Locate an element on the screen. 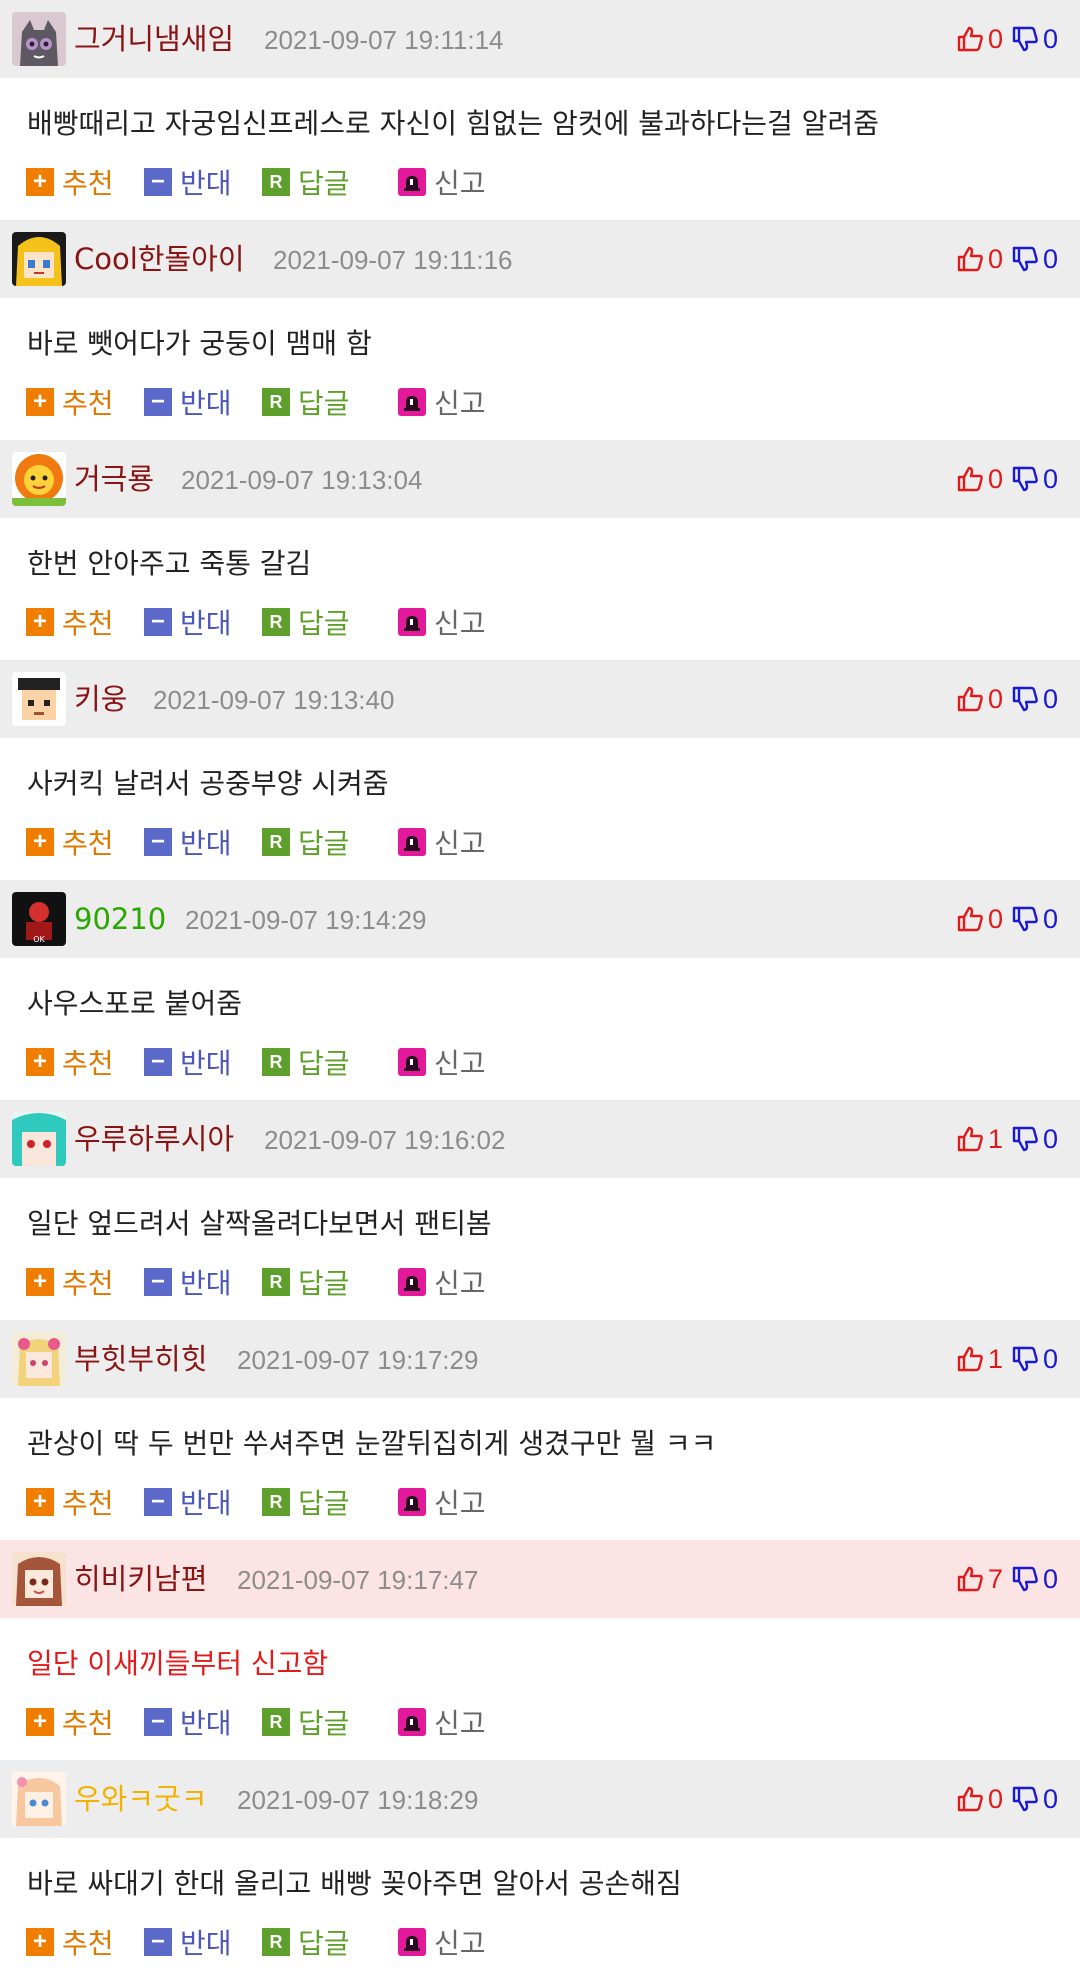 This screenshot has width=1080, height=1986. nickname: 히비키남편 is located at coordinates (140, 1579).